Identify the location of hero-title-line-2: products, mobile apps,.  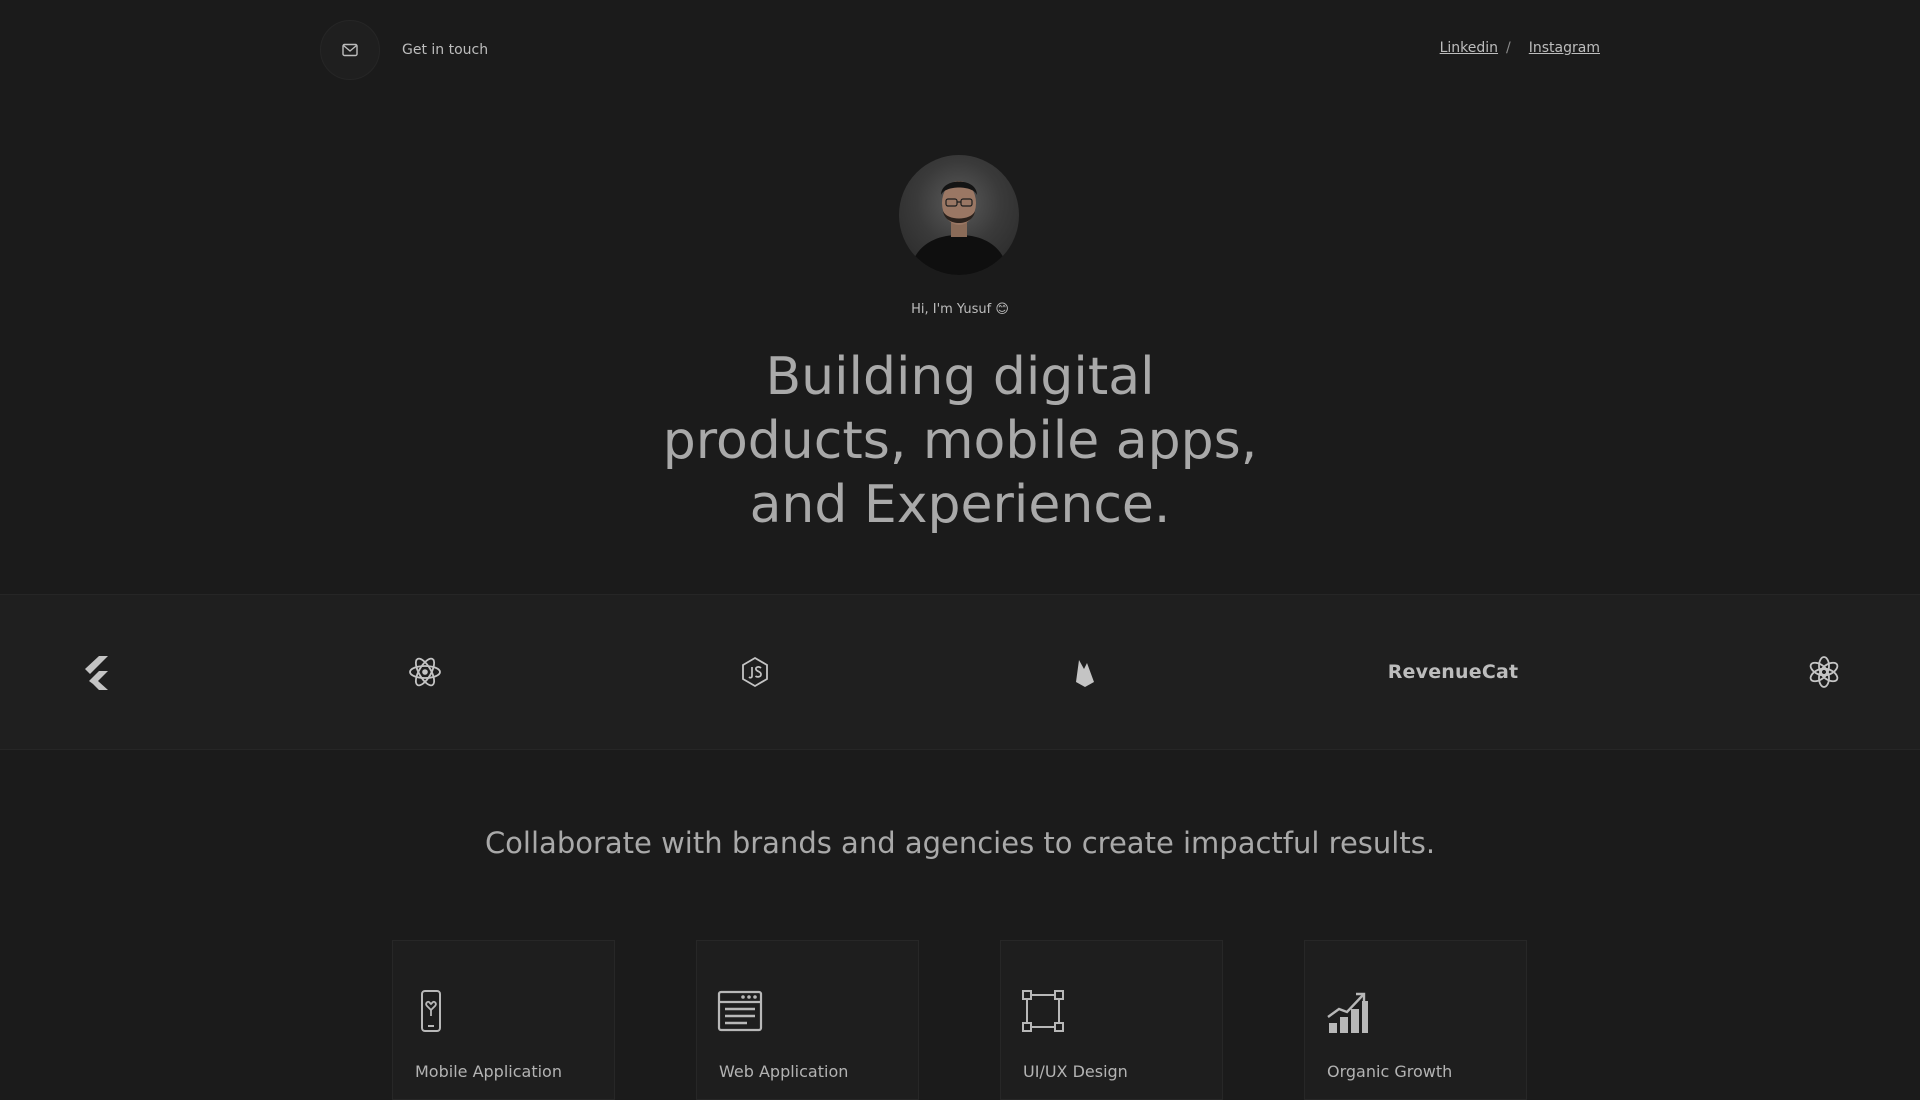
(960, 441).